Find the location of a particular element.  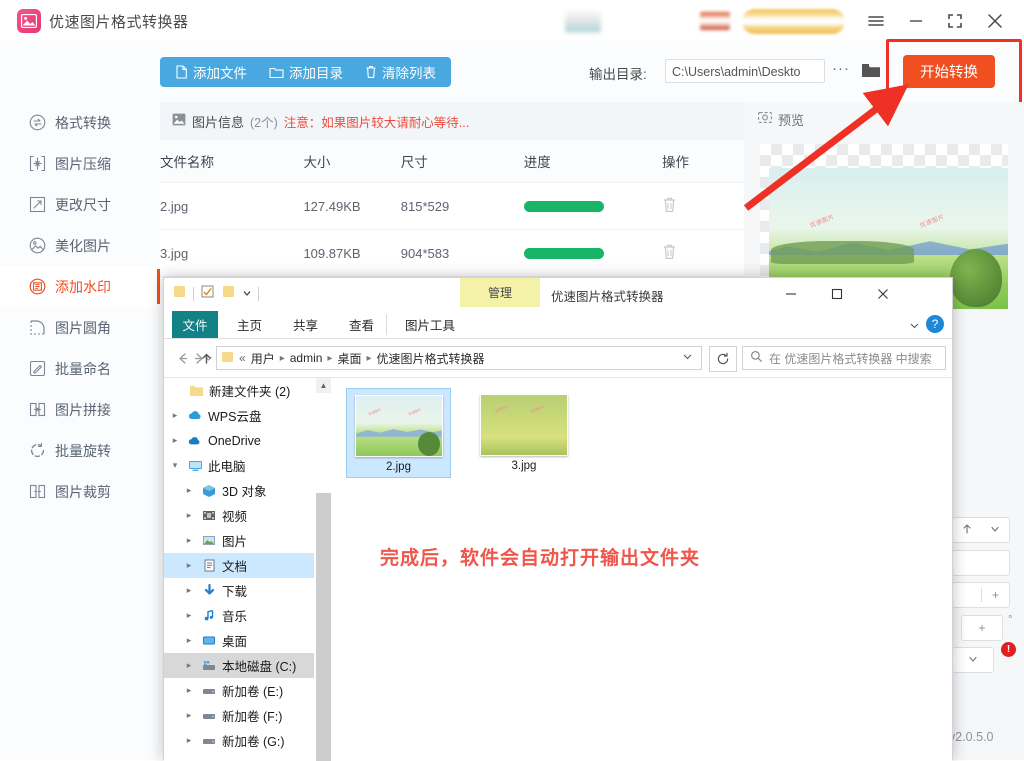

sidebar-item-watermark: 添加水印 is located at coordinates (80, 286).